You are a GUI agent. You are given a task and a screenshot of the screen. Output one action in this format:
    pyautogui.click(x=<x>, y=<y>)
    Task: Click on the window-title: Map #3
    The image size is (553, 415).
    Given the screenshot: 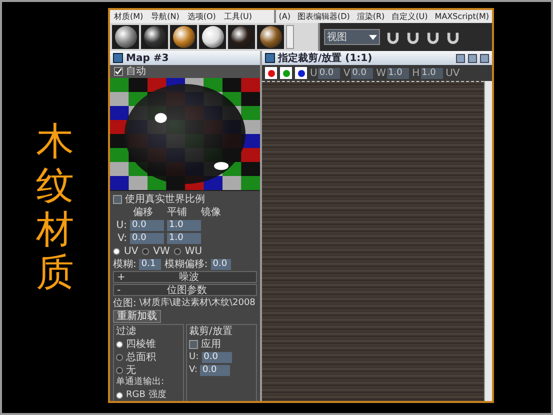 What is the action you would take?
    pyautogui.click(x=148, y=58)
    